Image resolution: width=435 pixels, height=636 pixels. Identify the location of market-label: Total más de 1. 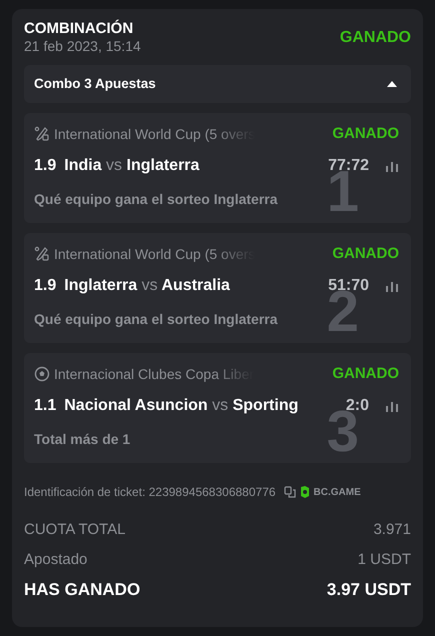
(82, 439).